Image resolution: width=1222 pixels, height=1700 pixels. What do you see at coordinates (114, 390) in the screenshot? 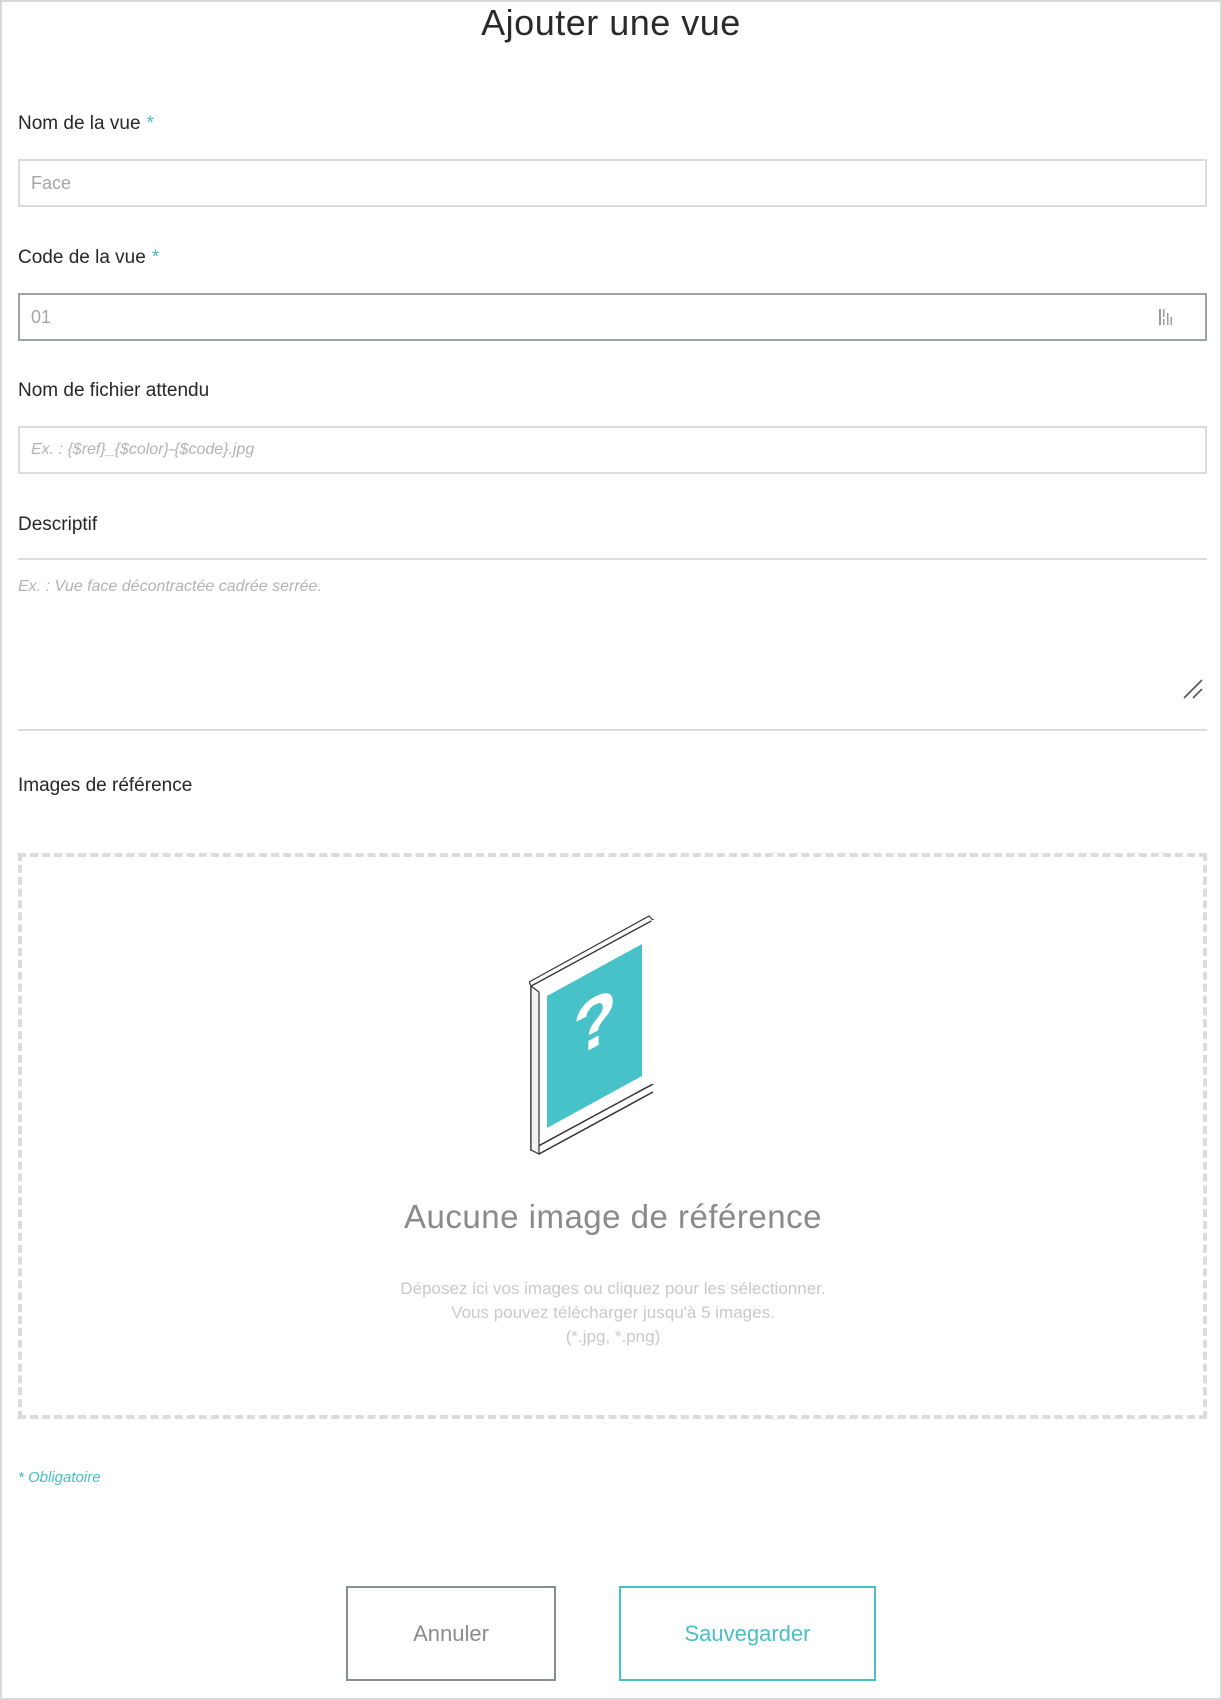
I see `expected-filename-label: Nom de fichier attendu` at bounding box center [114, 390].